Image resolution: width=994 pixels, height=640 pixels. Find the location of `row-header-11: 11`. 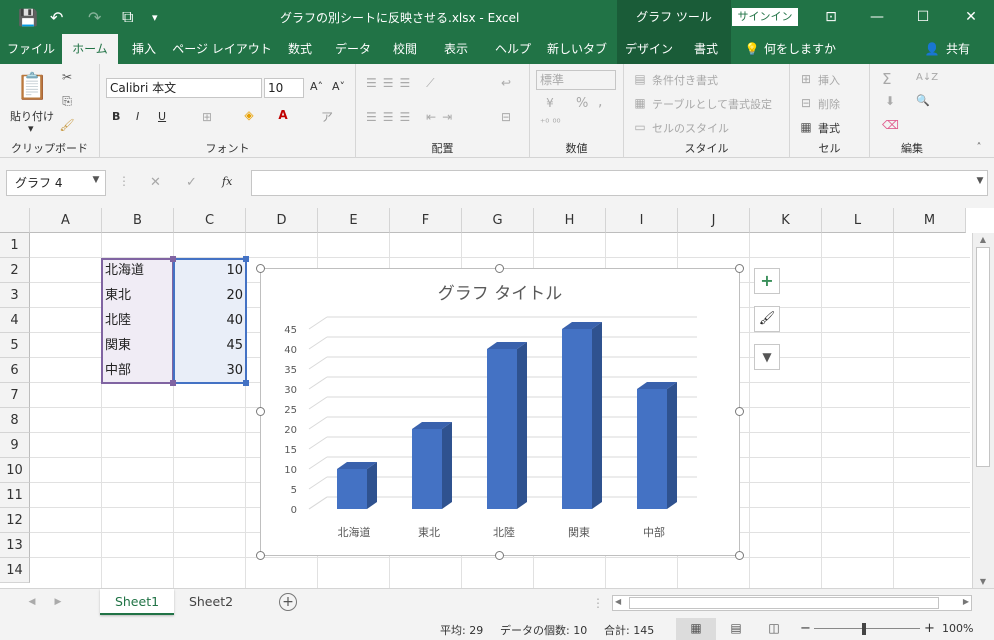

row-header-11: 11 is located at coordinates (15, 495).